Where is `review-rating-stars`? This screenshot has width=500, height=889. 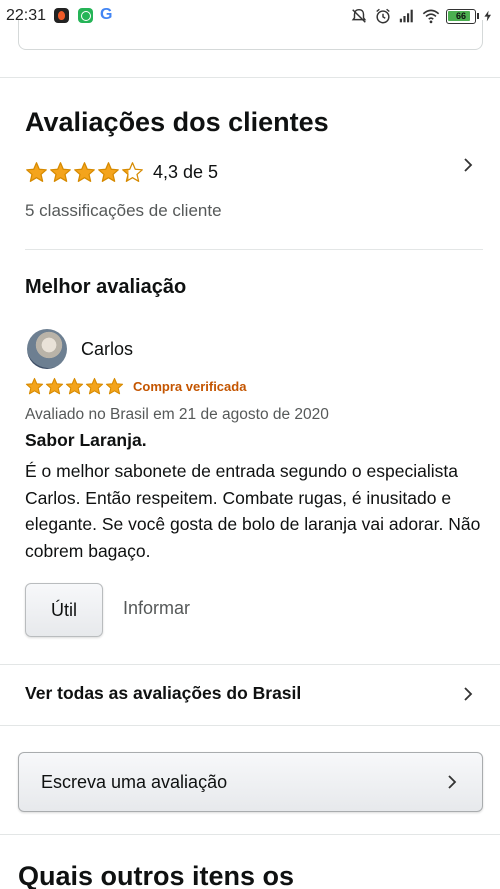 review-rating-stars is located at coordinates (74, 386).